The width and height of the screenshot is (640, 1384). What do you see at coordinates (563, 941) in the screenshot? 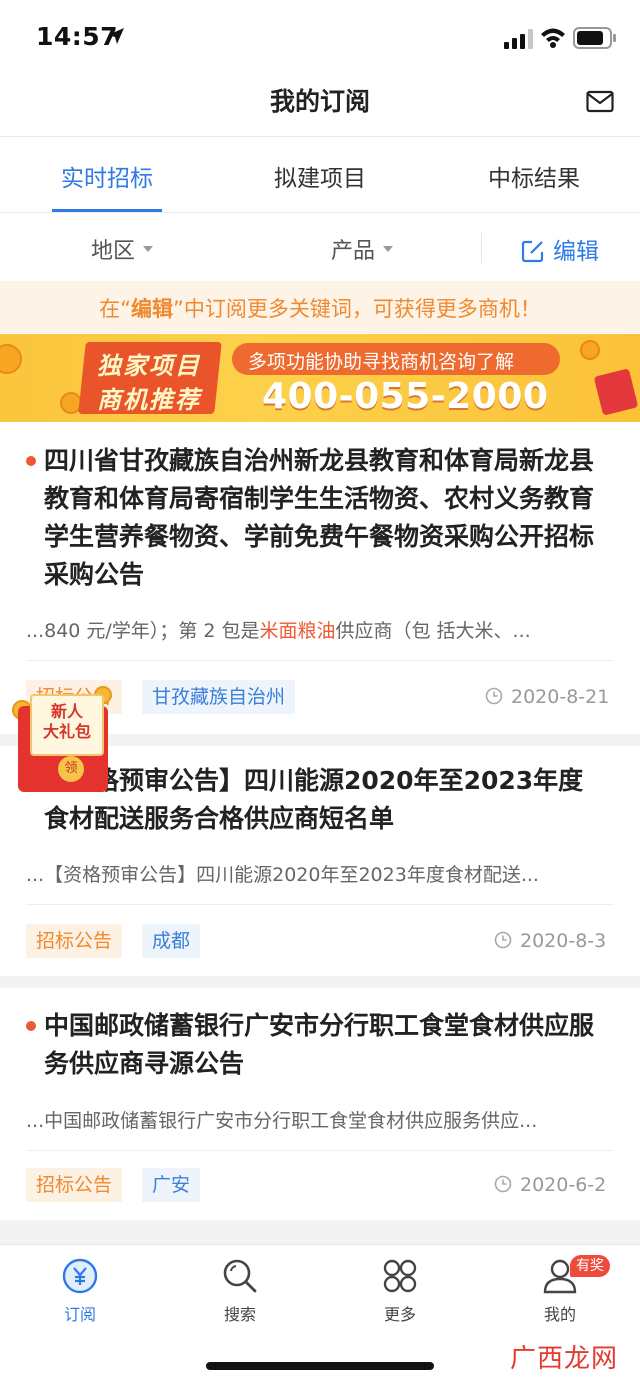
I see `date-text: 2020-8-3` at bounding box center [563, 941].